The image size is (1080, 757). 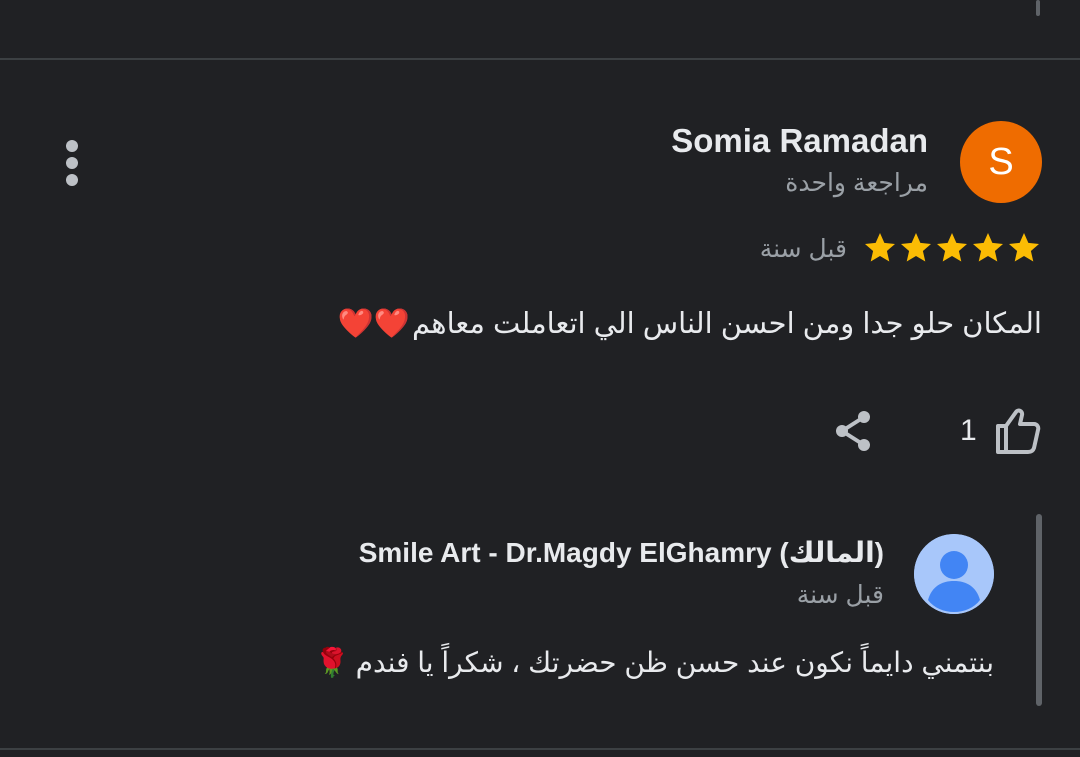 I want to click on reply-indent-bar, so click(x=1039, y=610).